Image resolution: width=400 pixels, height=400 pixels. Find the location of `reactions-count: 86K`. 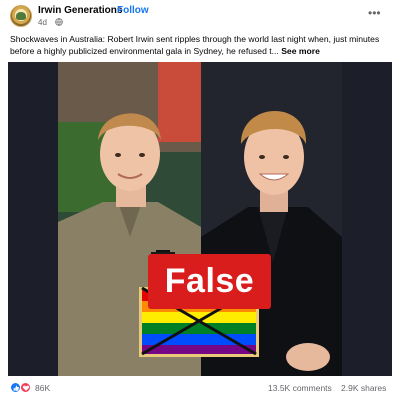

reactions-count: 86K is located at coordinates (42, 388).